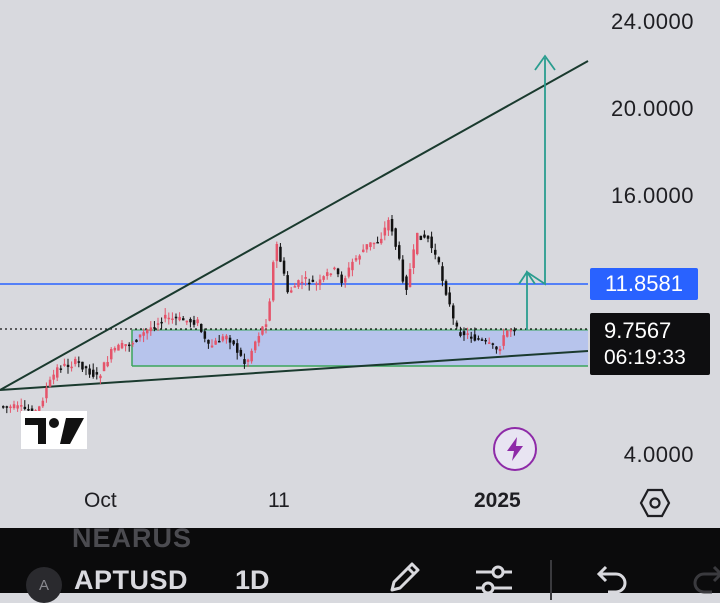  I want to click on undo-icon, so click(610, 578).